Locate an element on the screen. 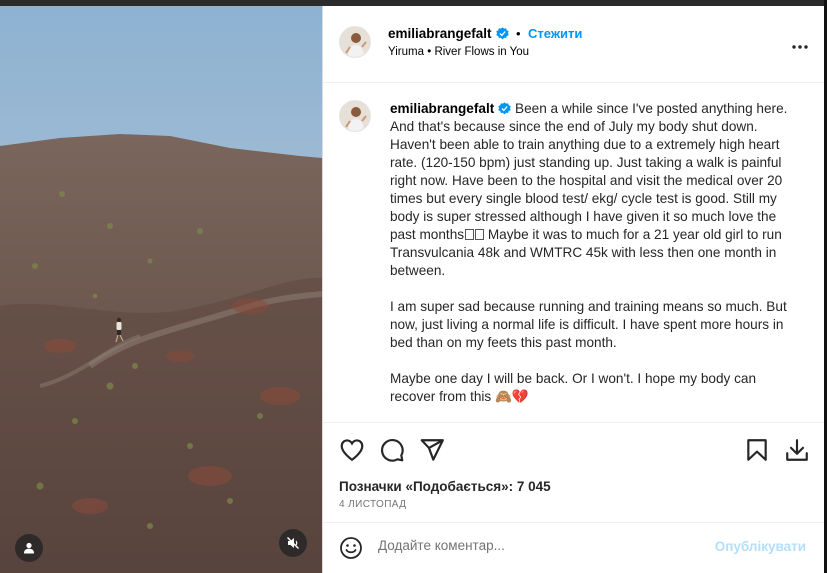 The height and width of the screenshot is (573, 827). user-tag-icon is located at coordinates (29, 548).